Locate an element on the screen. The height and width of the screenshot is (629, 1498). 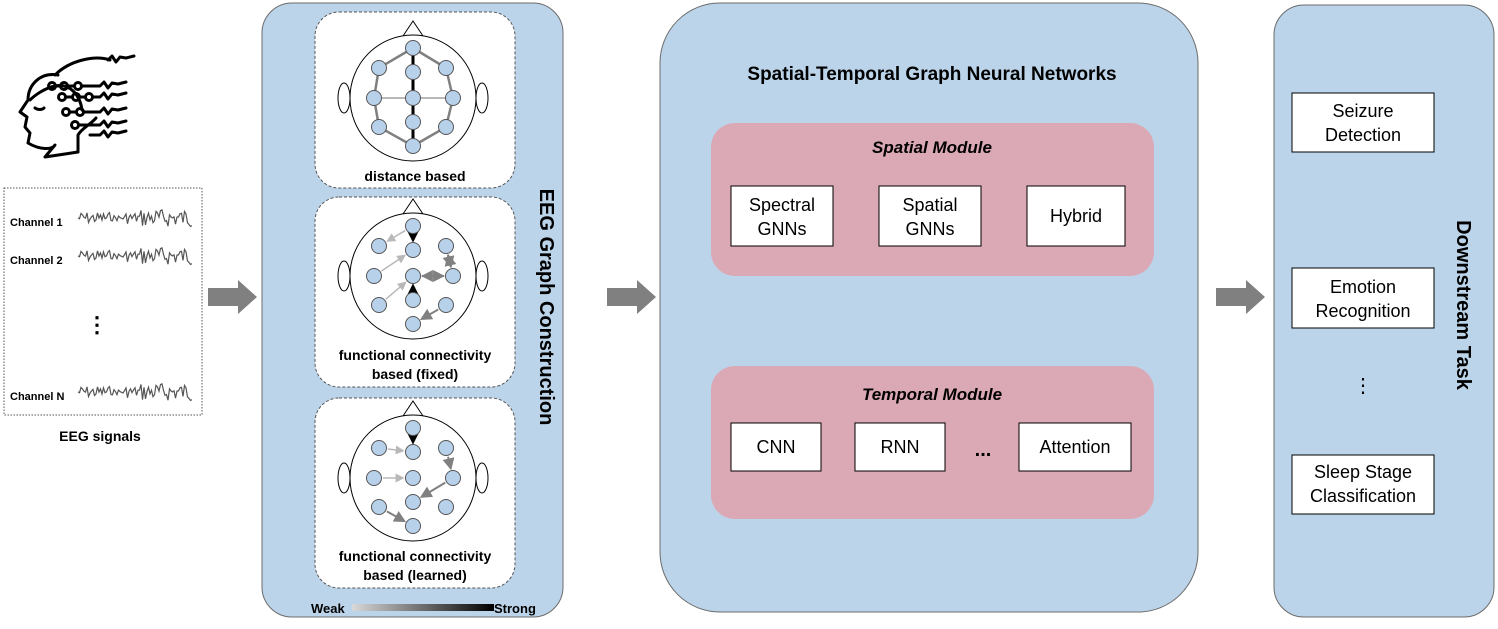
brain-graph-card: distance based is located at coordinates (415, 100).